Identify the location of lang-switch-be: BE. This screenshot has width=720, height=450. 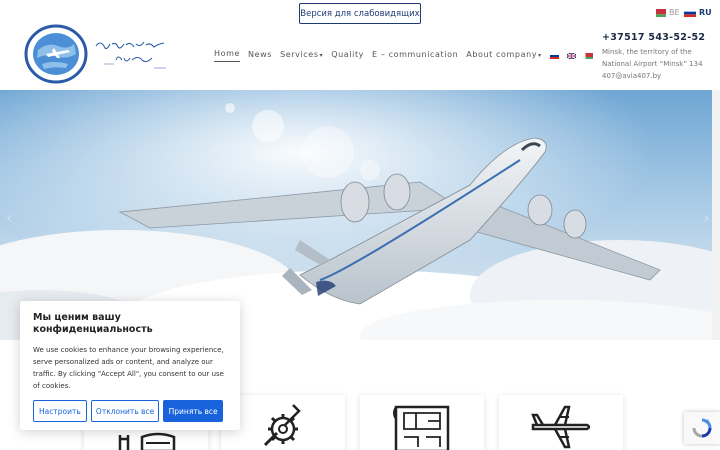
(667, 12).